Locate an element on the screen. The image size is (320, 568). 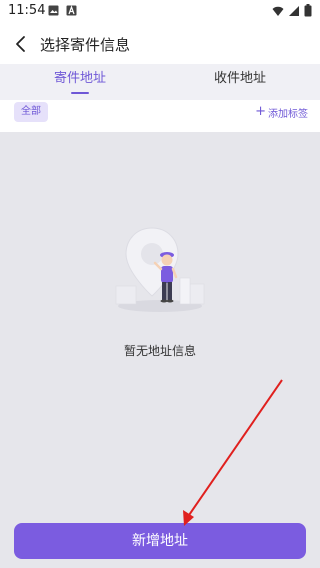
back-arrow-icon is located at coordinates (22, 44).